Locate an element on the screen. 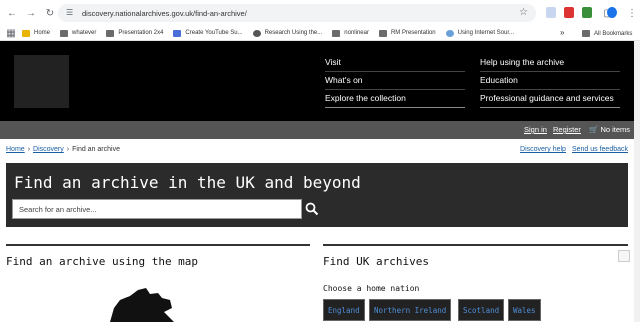  page-title: Find an archive in the UK and beyond is located at coordinates (187, 182).